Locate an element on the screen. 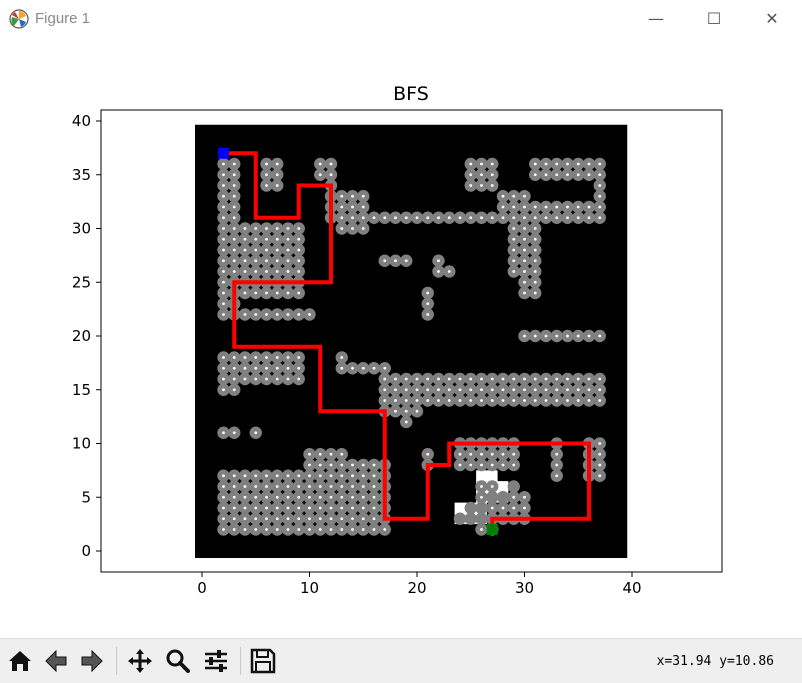 This screenshot has width=802, height=683. minimize-button: — is located at coordinates (656, 19).